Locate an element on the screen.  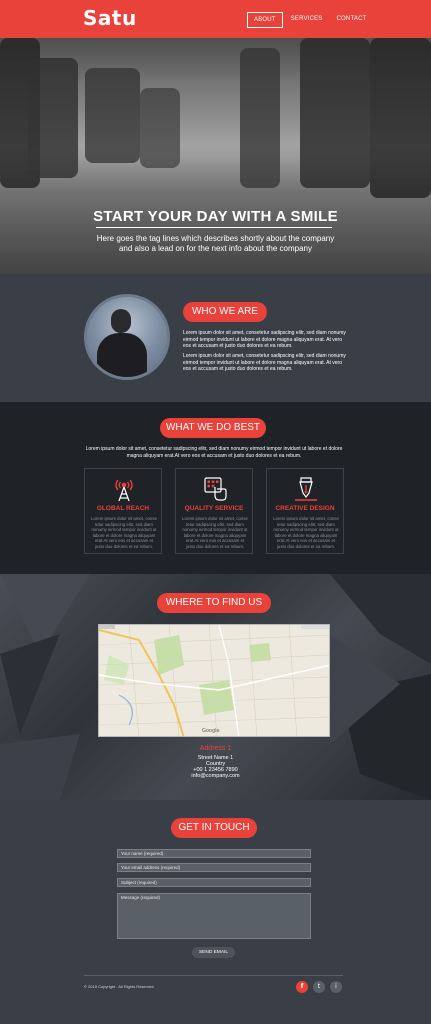
map-graphic is located at coordinates (214, 680).